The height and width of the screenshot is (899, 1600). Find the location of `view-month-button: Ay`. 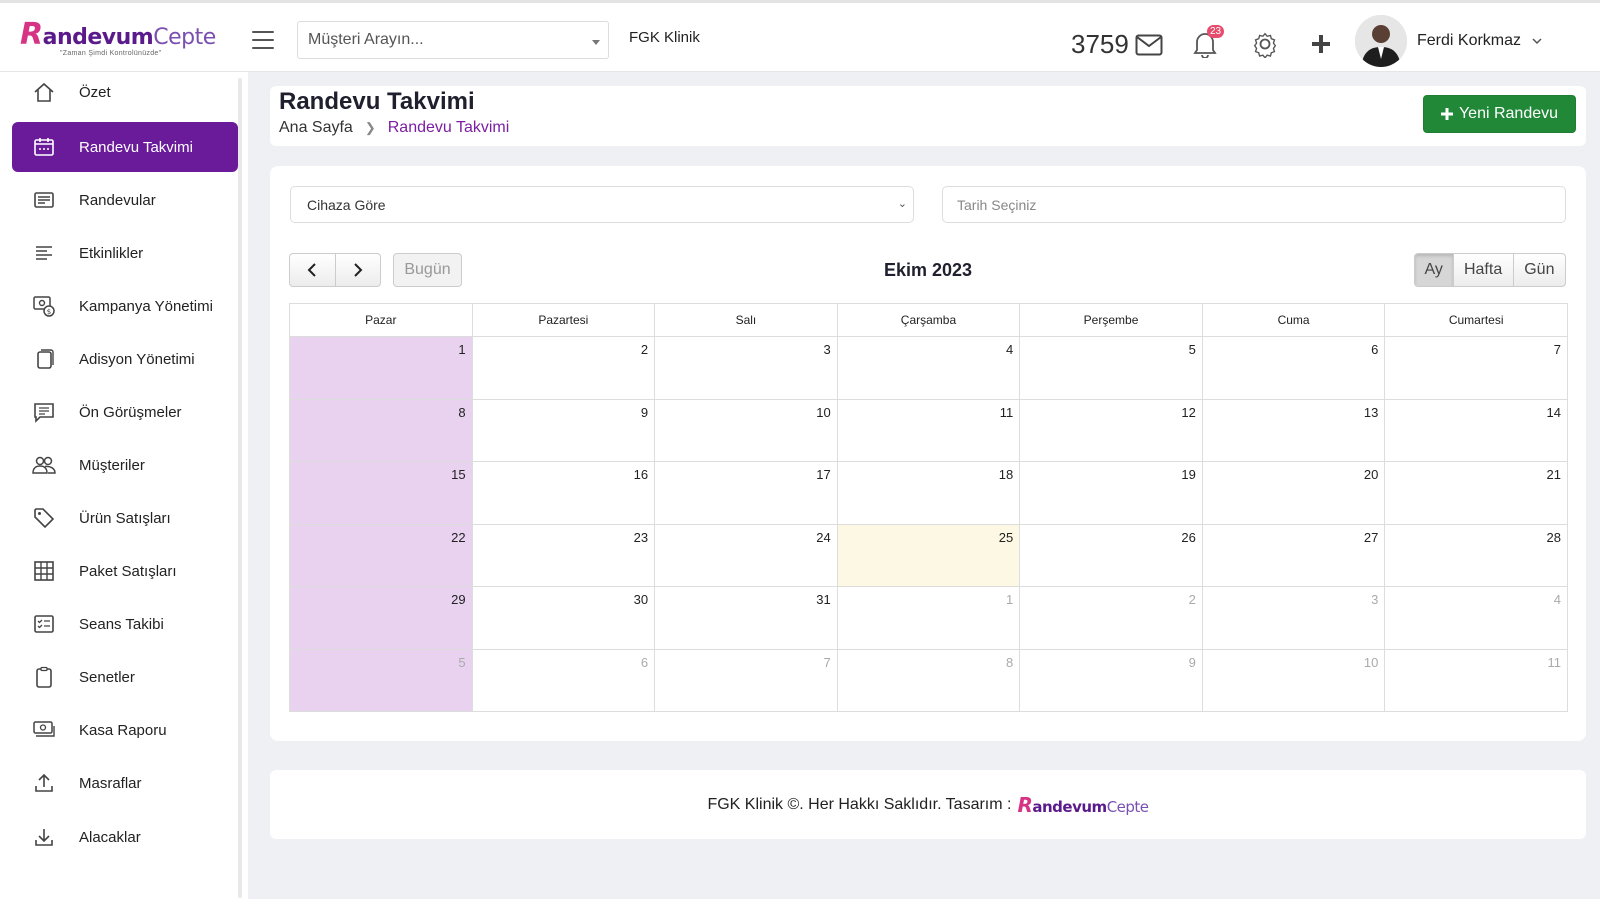

view-month-button: Ay is located at coordinates (1434, 270).